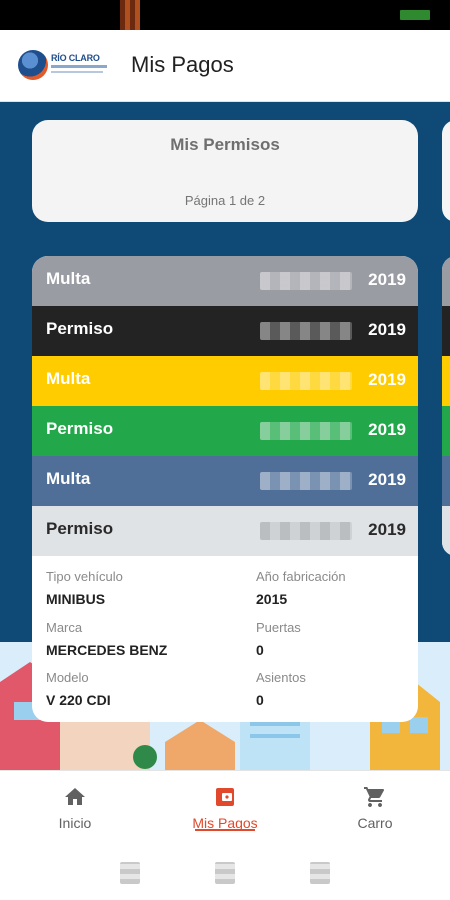  I want to click on next-list-card-peek, so click(446, 406).